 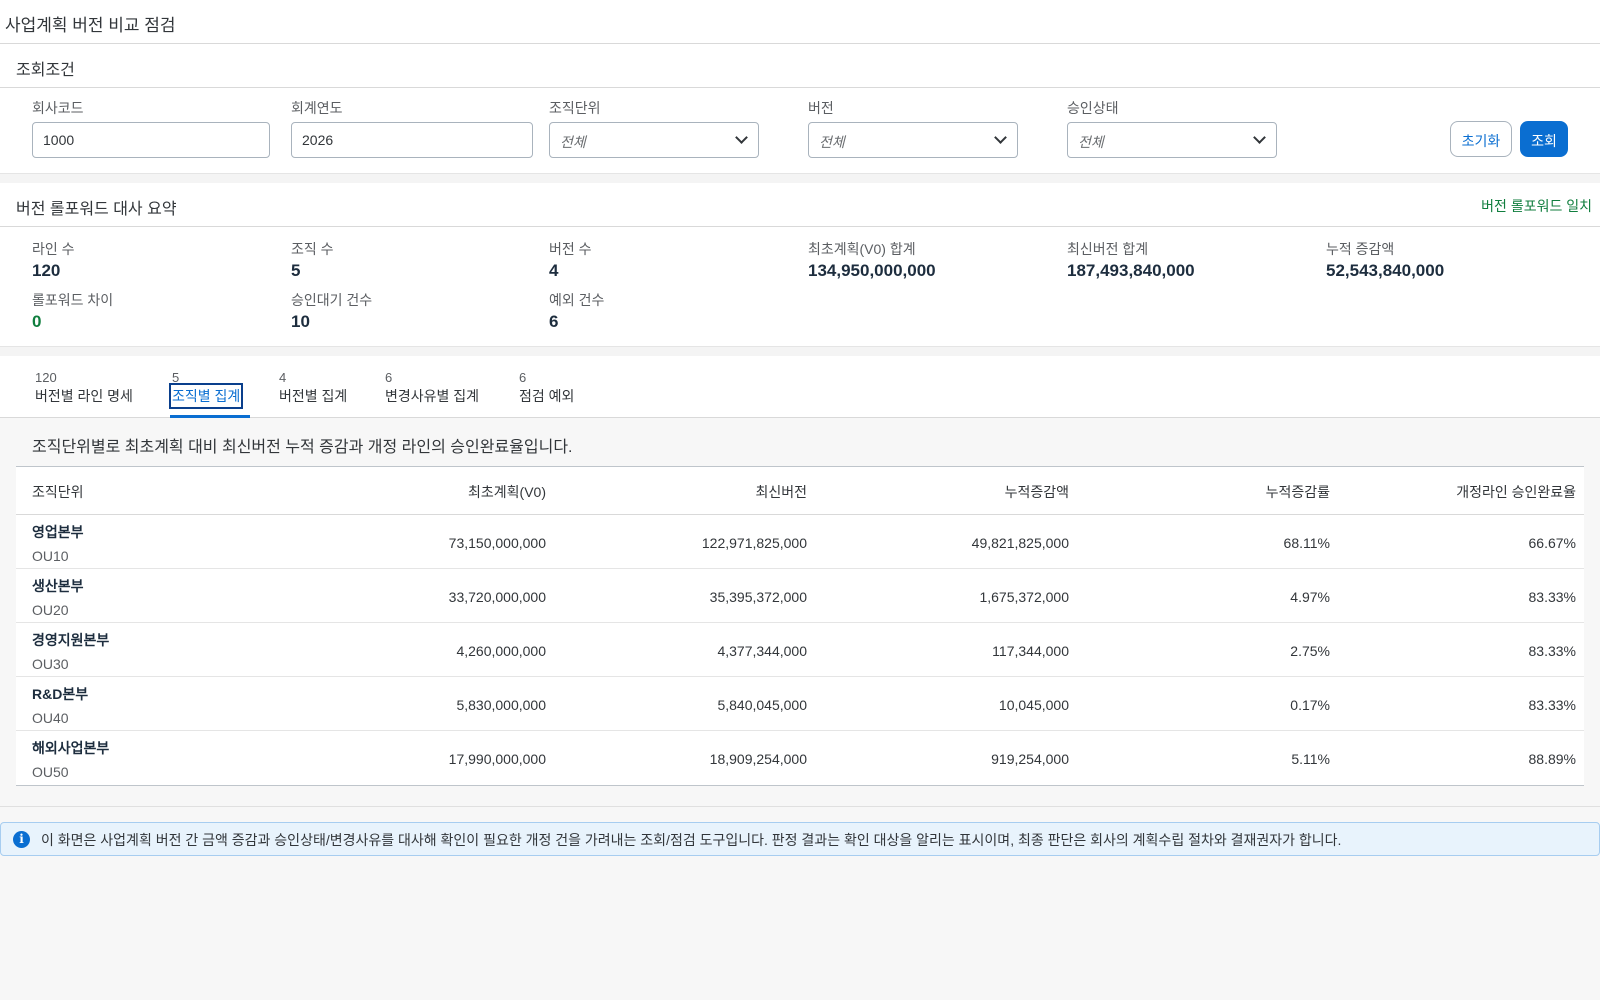 I want to click on search-button: 조회, so click(x=1544, y=139).